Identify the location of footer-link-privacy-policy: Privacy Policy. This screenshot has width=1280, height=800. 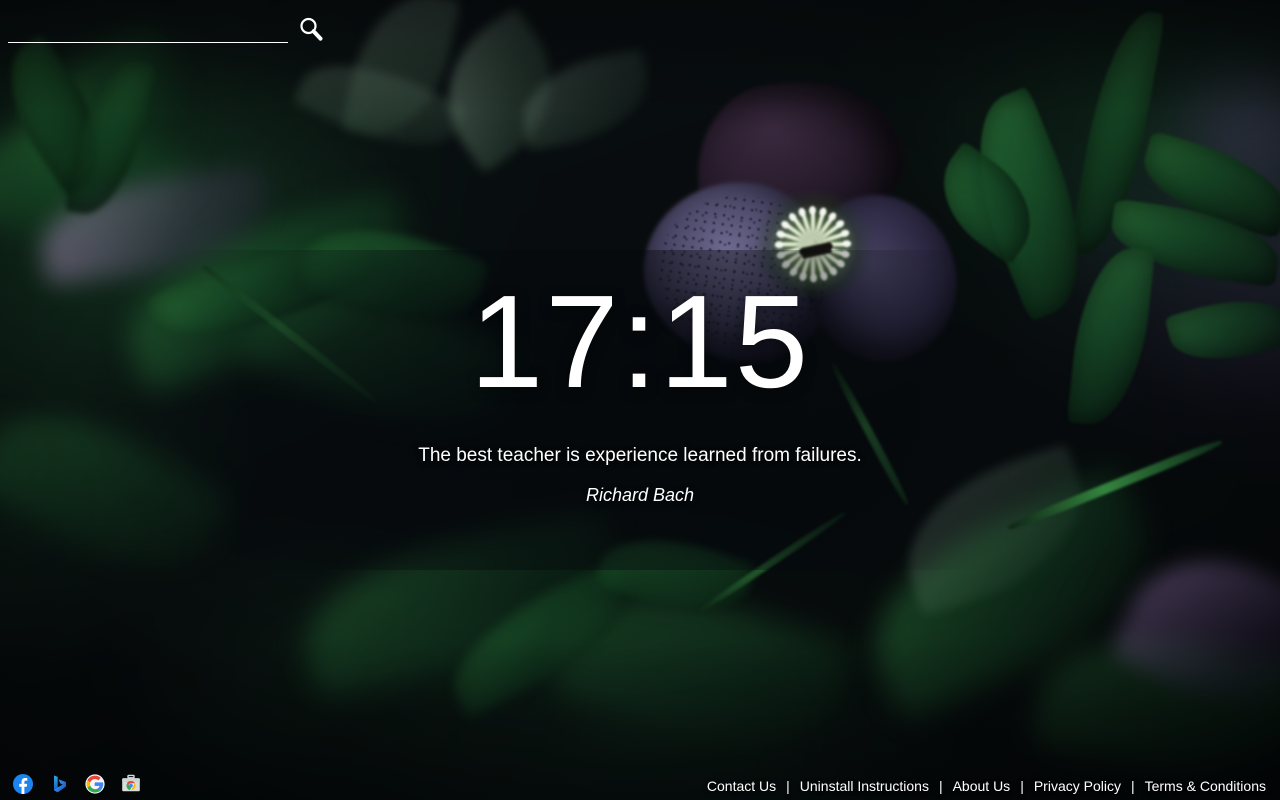
(1077, 786).